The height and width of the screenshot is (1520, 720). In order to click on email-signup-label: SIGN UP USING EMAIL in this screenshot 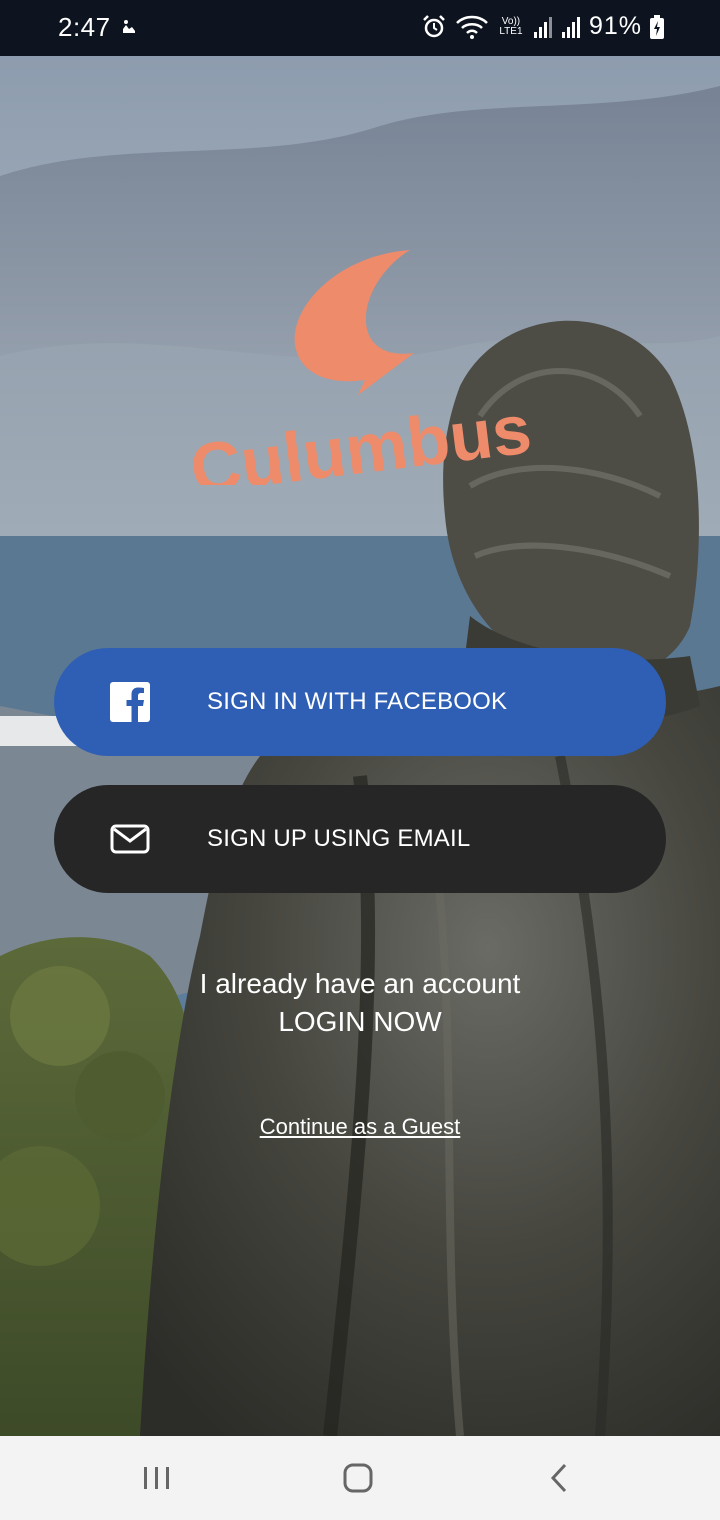, I will do `click(339, 838)`.